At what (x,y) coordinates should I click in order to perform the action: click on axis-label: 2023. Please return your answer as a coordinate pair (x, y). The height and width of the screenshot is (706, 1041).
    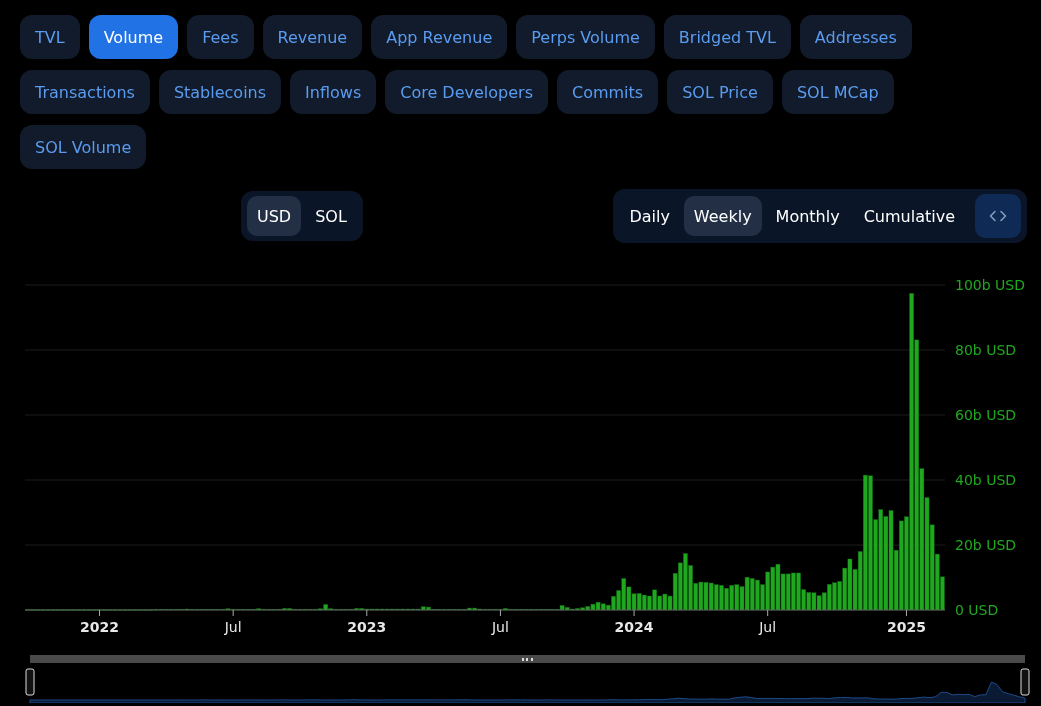
    Looking at the image, I should click on (367, 627).